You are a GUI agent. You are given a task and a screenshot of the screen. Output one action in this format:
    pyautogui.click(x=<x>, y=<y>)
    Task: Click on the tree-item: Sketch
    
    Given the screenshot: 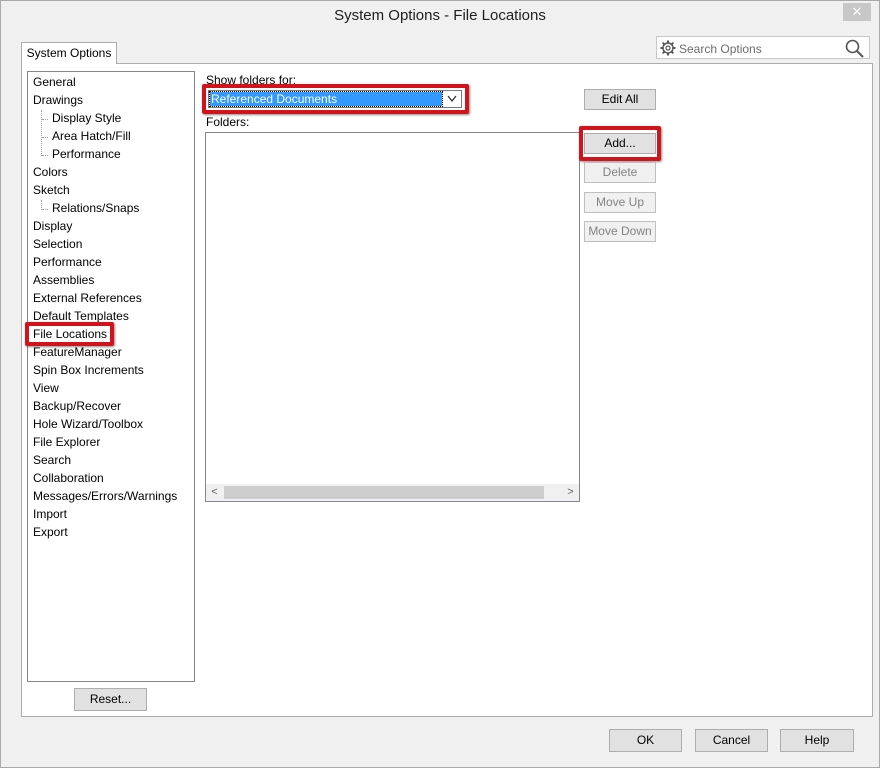 What is the action you would take?
    pyautogui.click(x=51, y=190)
    